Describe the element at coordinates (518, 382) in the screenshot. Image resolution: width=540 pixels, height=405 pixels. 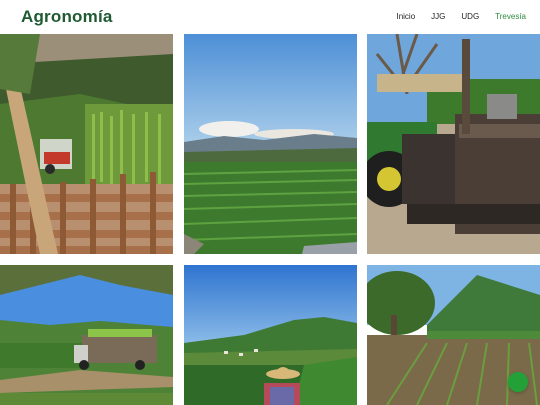
I see `chat-bubble-icon` at that location.